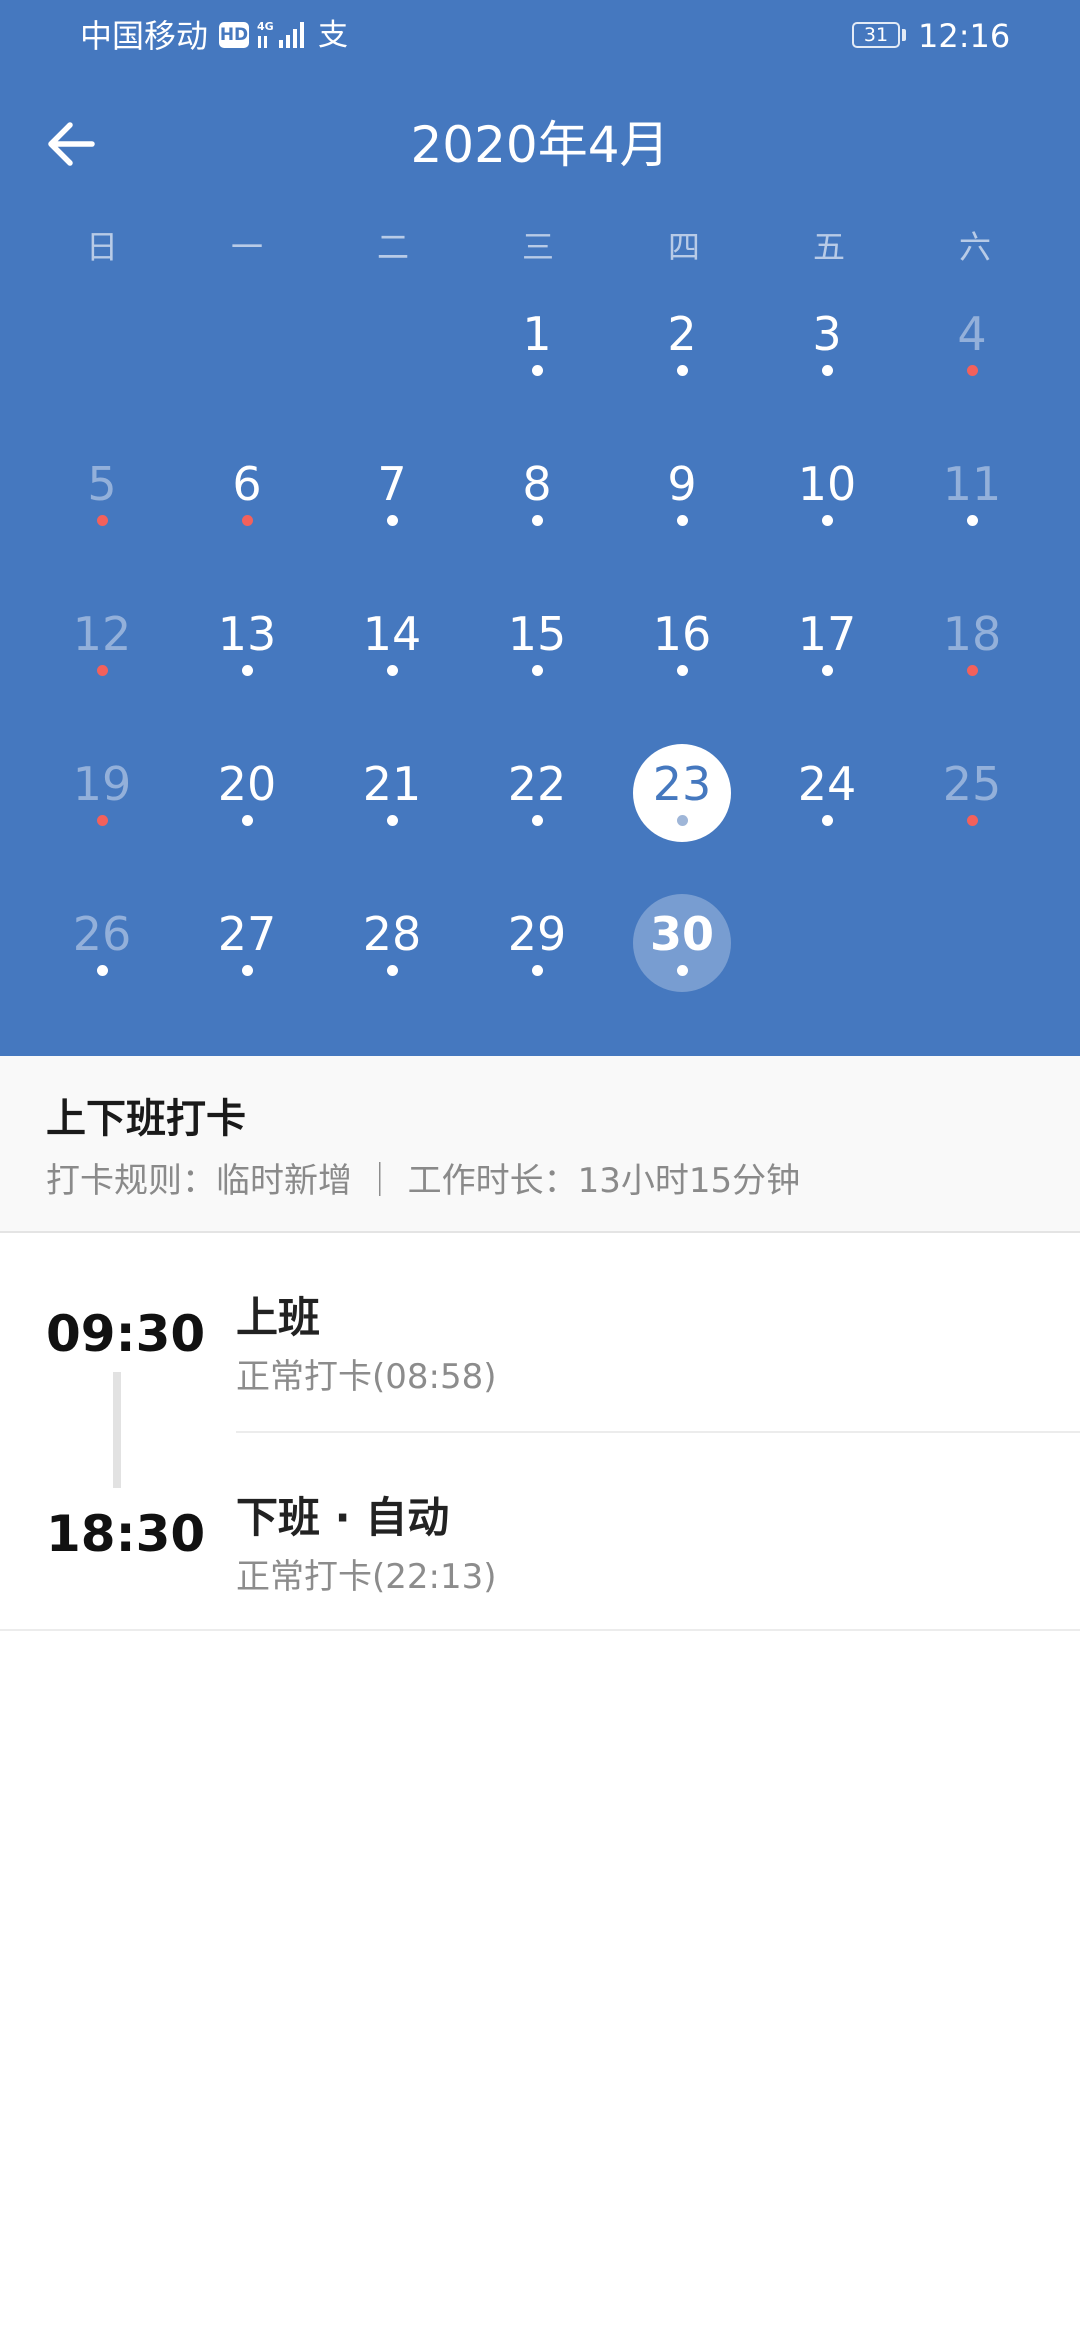  What do you see at coordinates (392, 934) in the screenshot?
I see `day-number: 28` at bounding box center [392, 934].